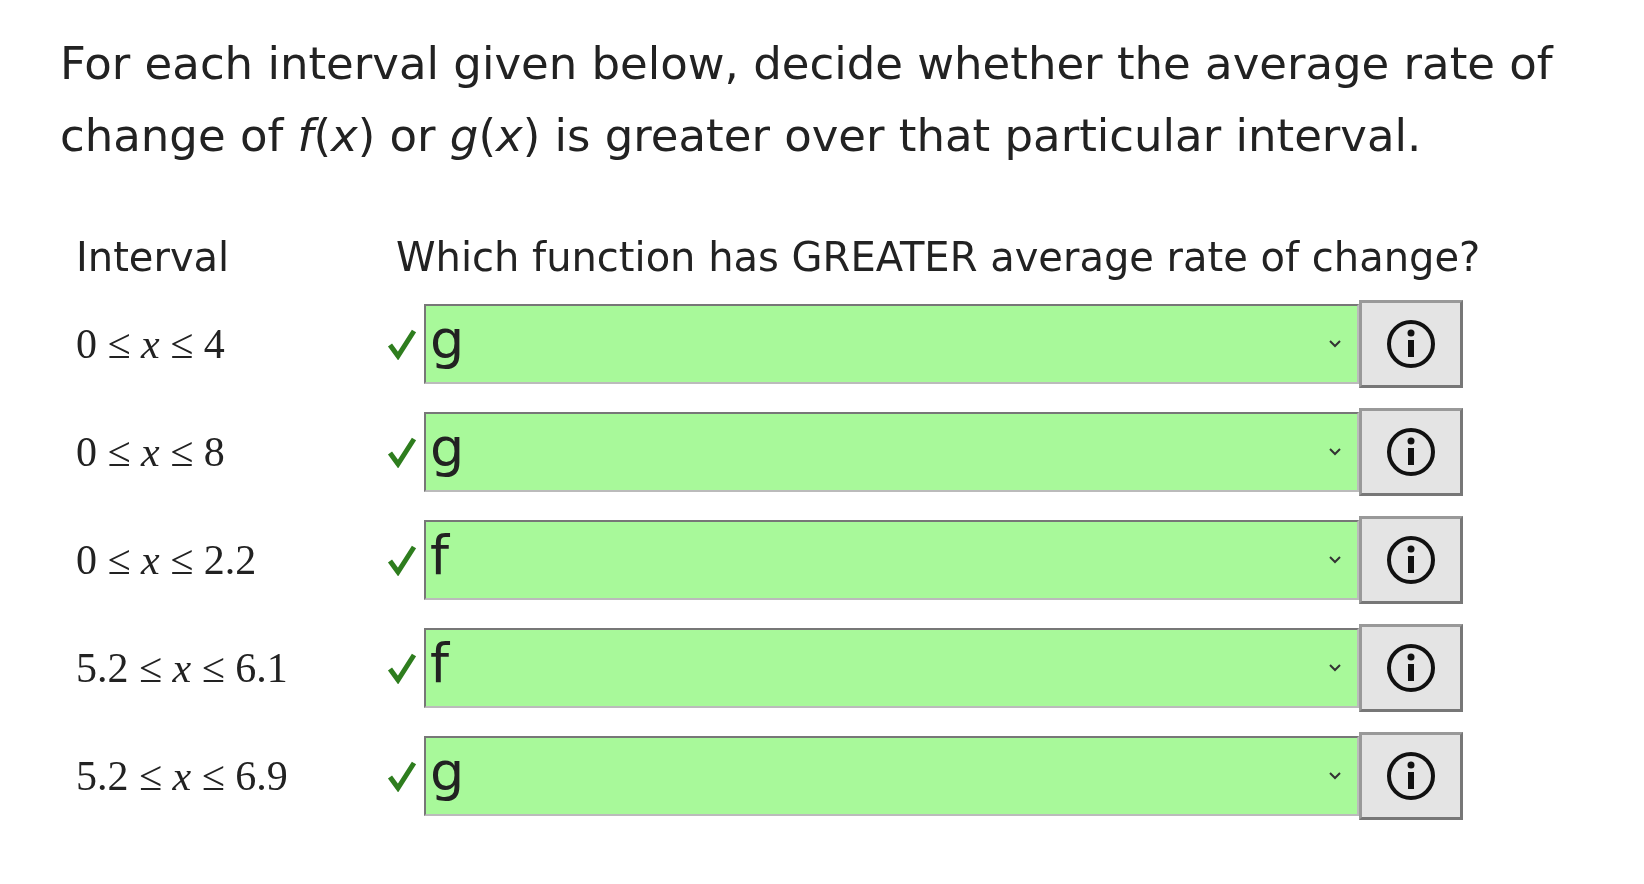 The width and height of the screenshot is (1644, 884). What do you see at coordinates (182, 668) in the screenshot?
I see `interval-text: 5.2 ≤ x ≤ 6.1` at bounding box center [182, 668].